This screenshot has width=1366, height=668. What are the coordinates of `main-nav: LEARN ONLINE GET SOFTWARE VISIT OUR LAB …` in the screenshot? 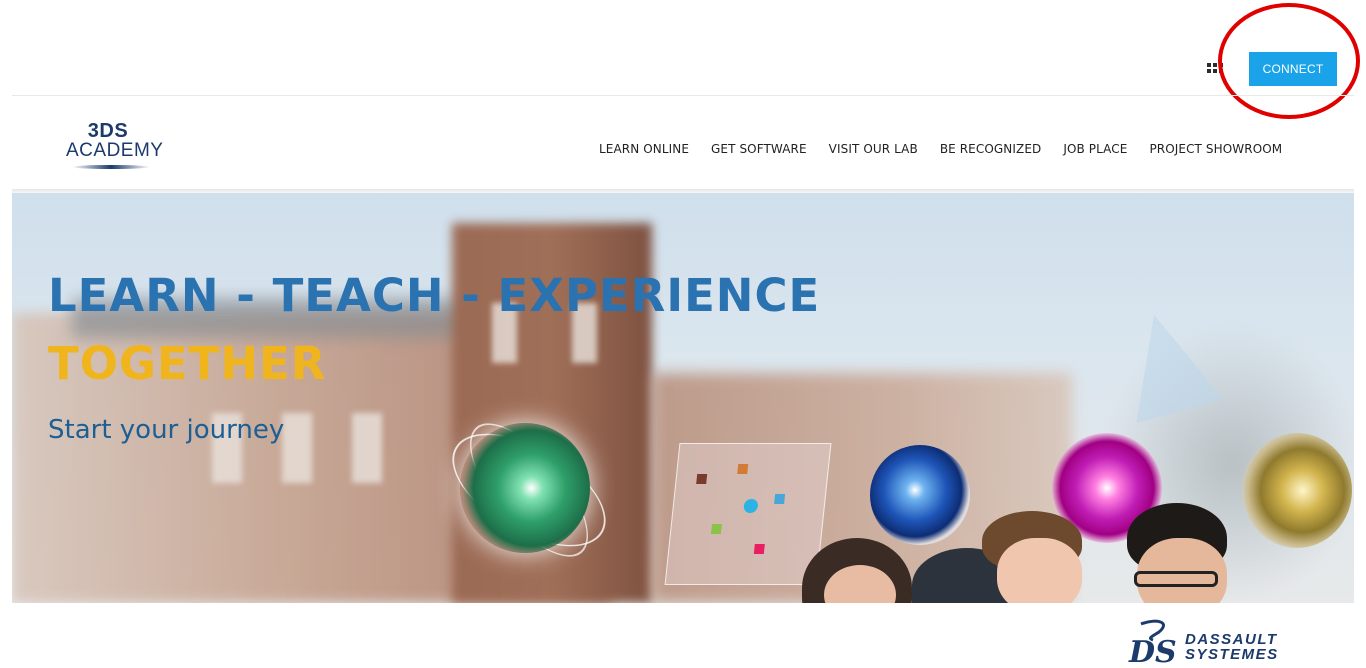 It's located at (940, 149).